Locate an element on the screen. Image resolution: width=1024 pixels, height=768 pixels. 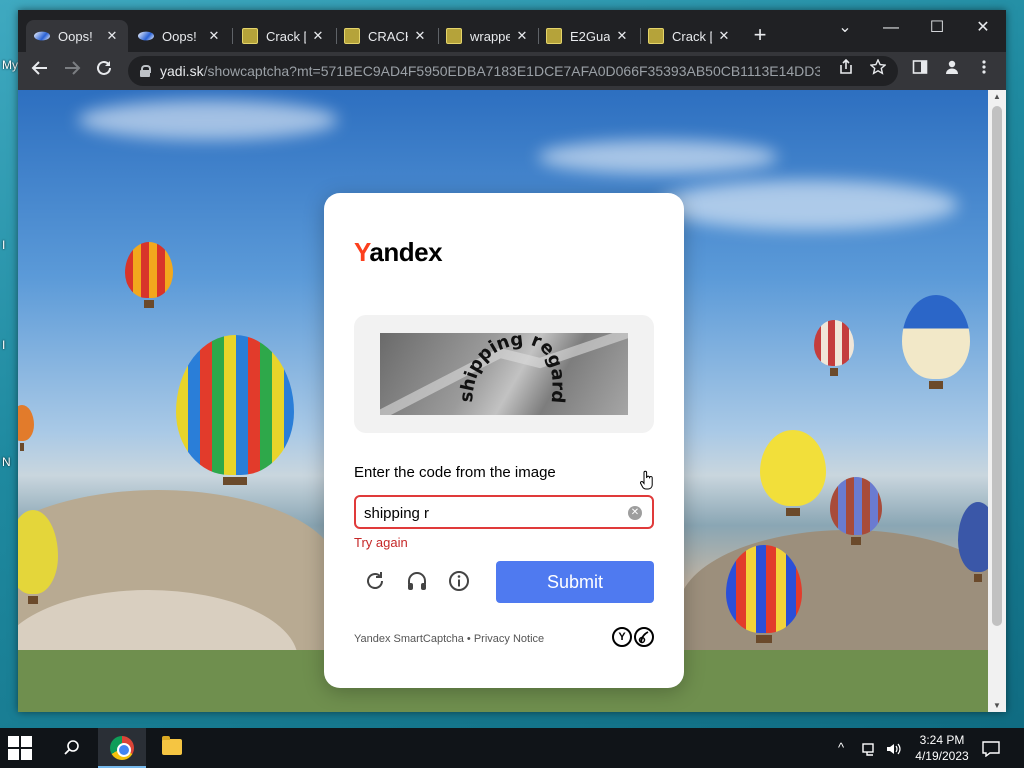
url-host: yadi.sk is located at coordinates (182, 71).